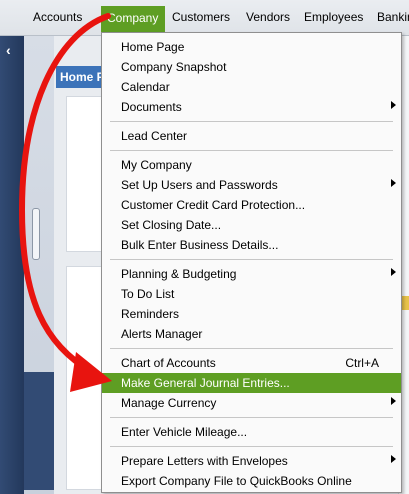  I want to click on menu-employees: Employees, so click(333, 17).